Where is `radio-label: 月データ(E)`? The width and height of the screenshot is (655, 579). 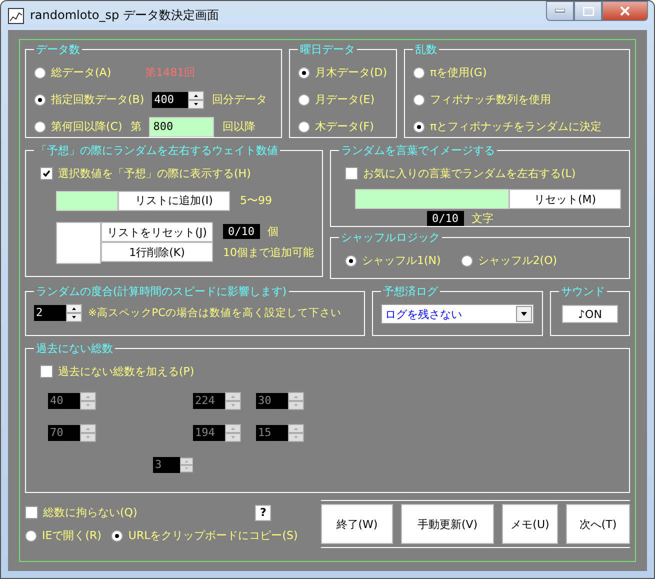 radio-label: 月データ(E) is located at coordinates (345, 99).